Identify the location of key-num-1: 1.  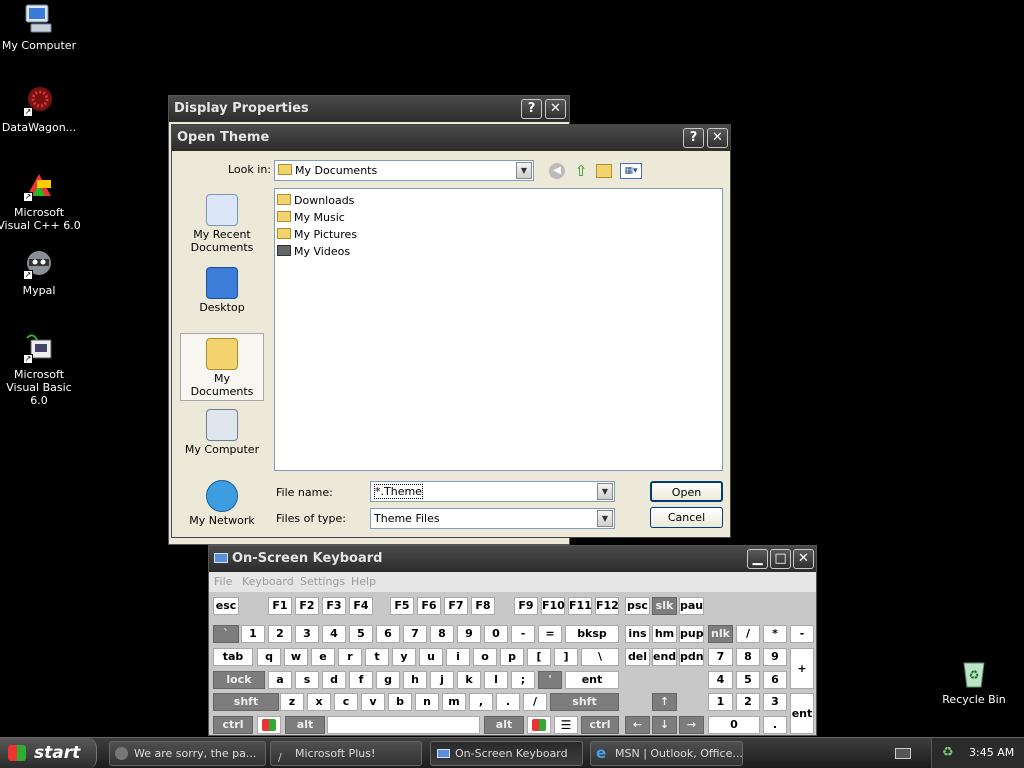
(720, 702).